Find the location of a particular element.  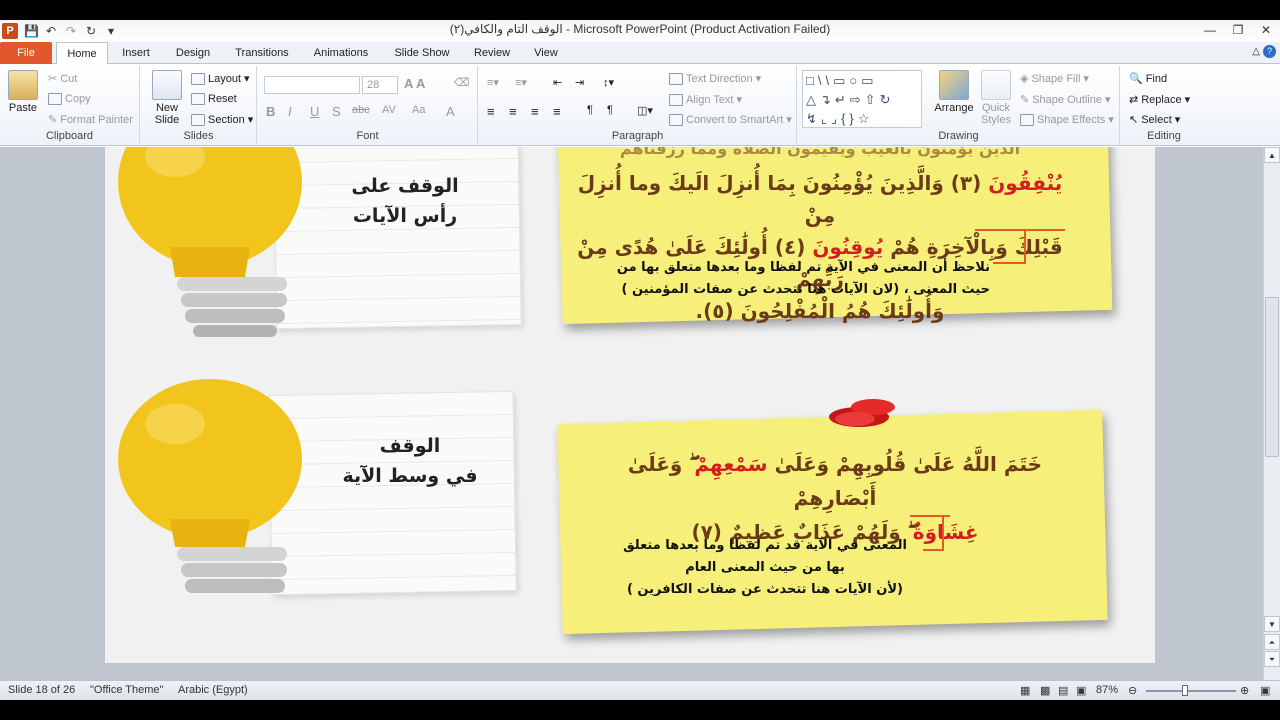

font-size-box: 28 is located at coordinates (380, 85).